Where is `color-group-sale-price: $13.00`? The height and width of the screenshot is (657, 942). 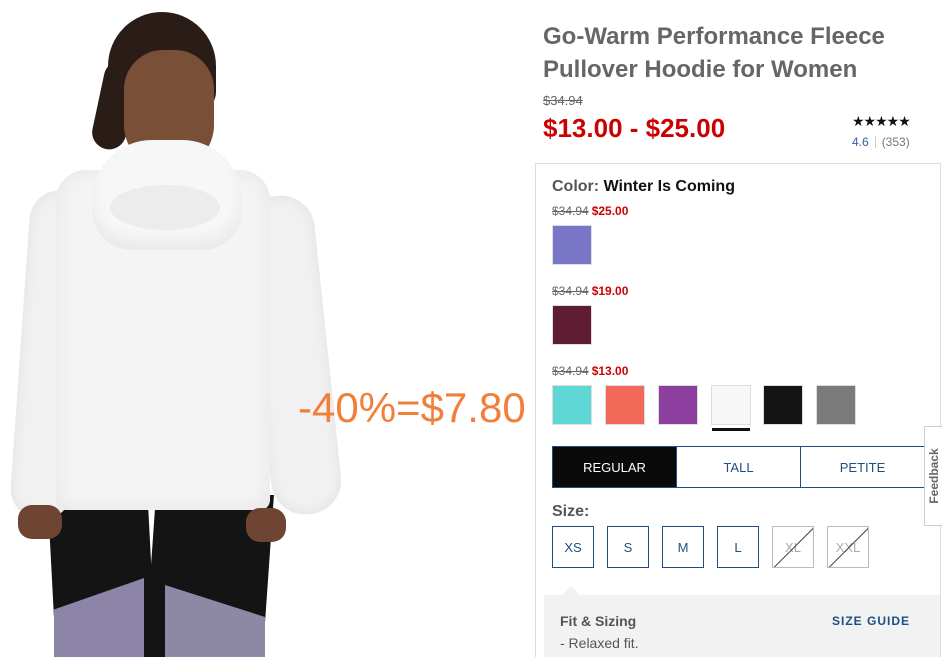 color-group-sale-price: $13.00 is located at coordinates (610, 371).